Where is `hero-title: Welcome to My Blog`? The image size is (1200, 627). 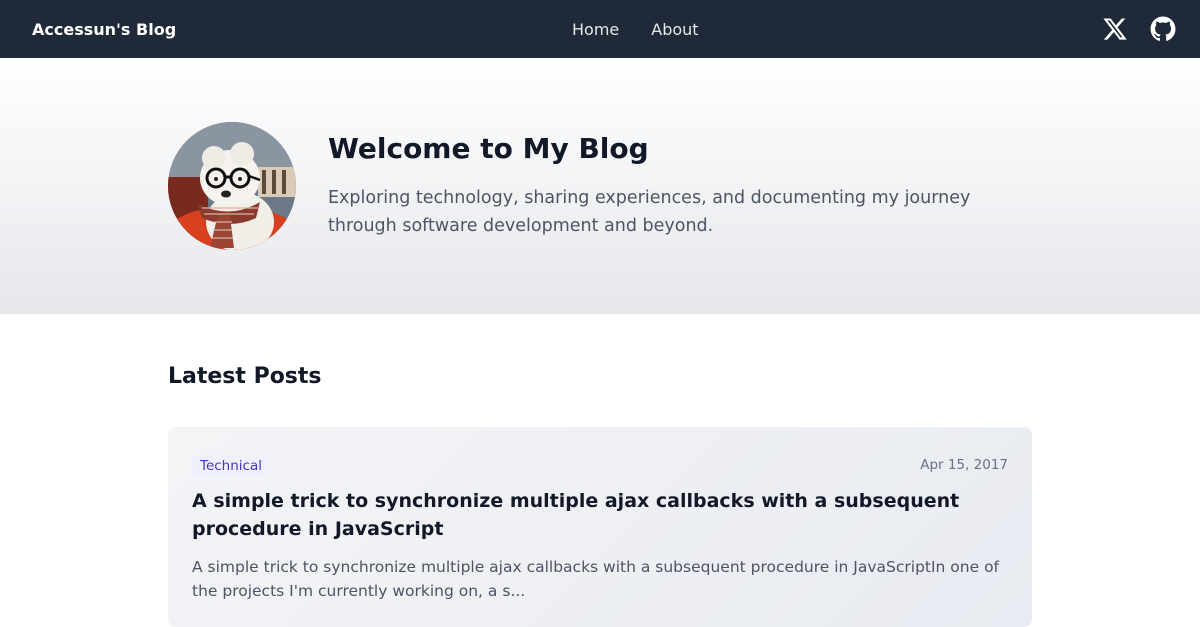 hero-title: Welcome to My Blog is located at coordinates (488, 148).